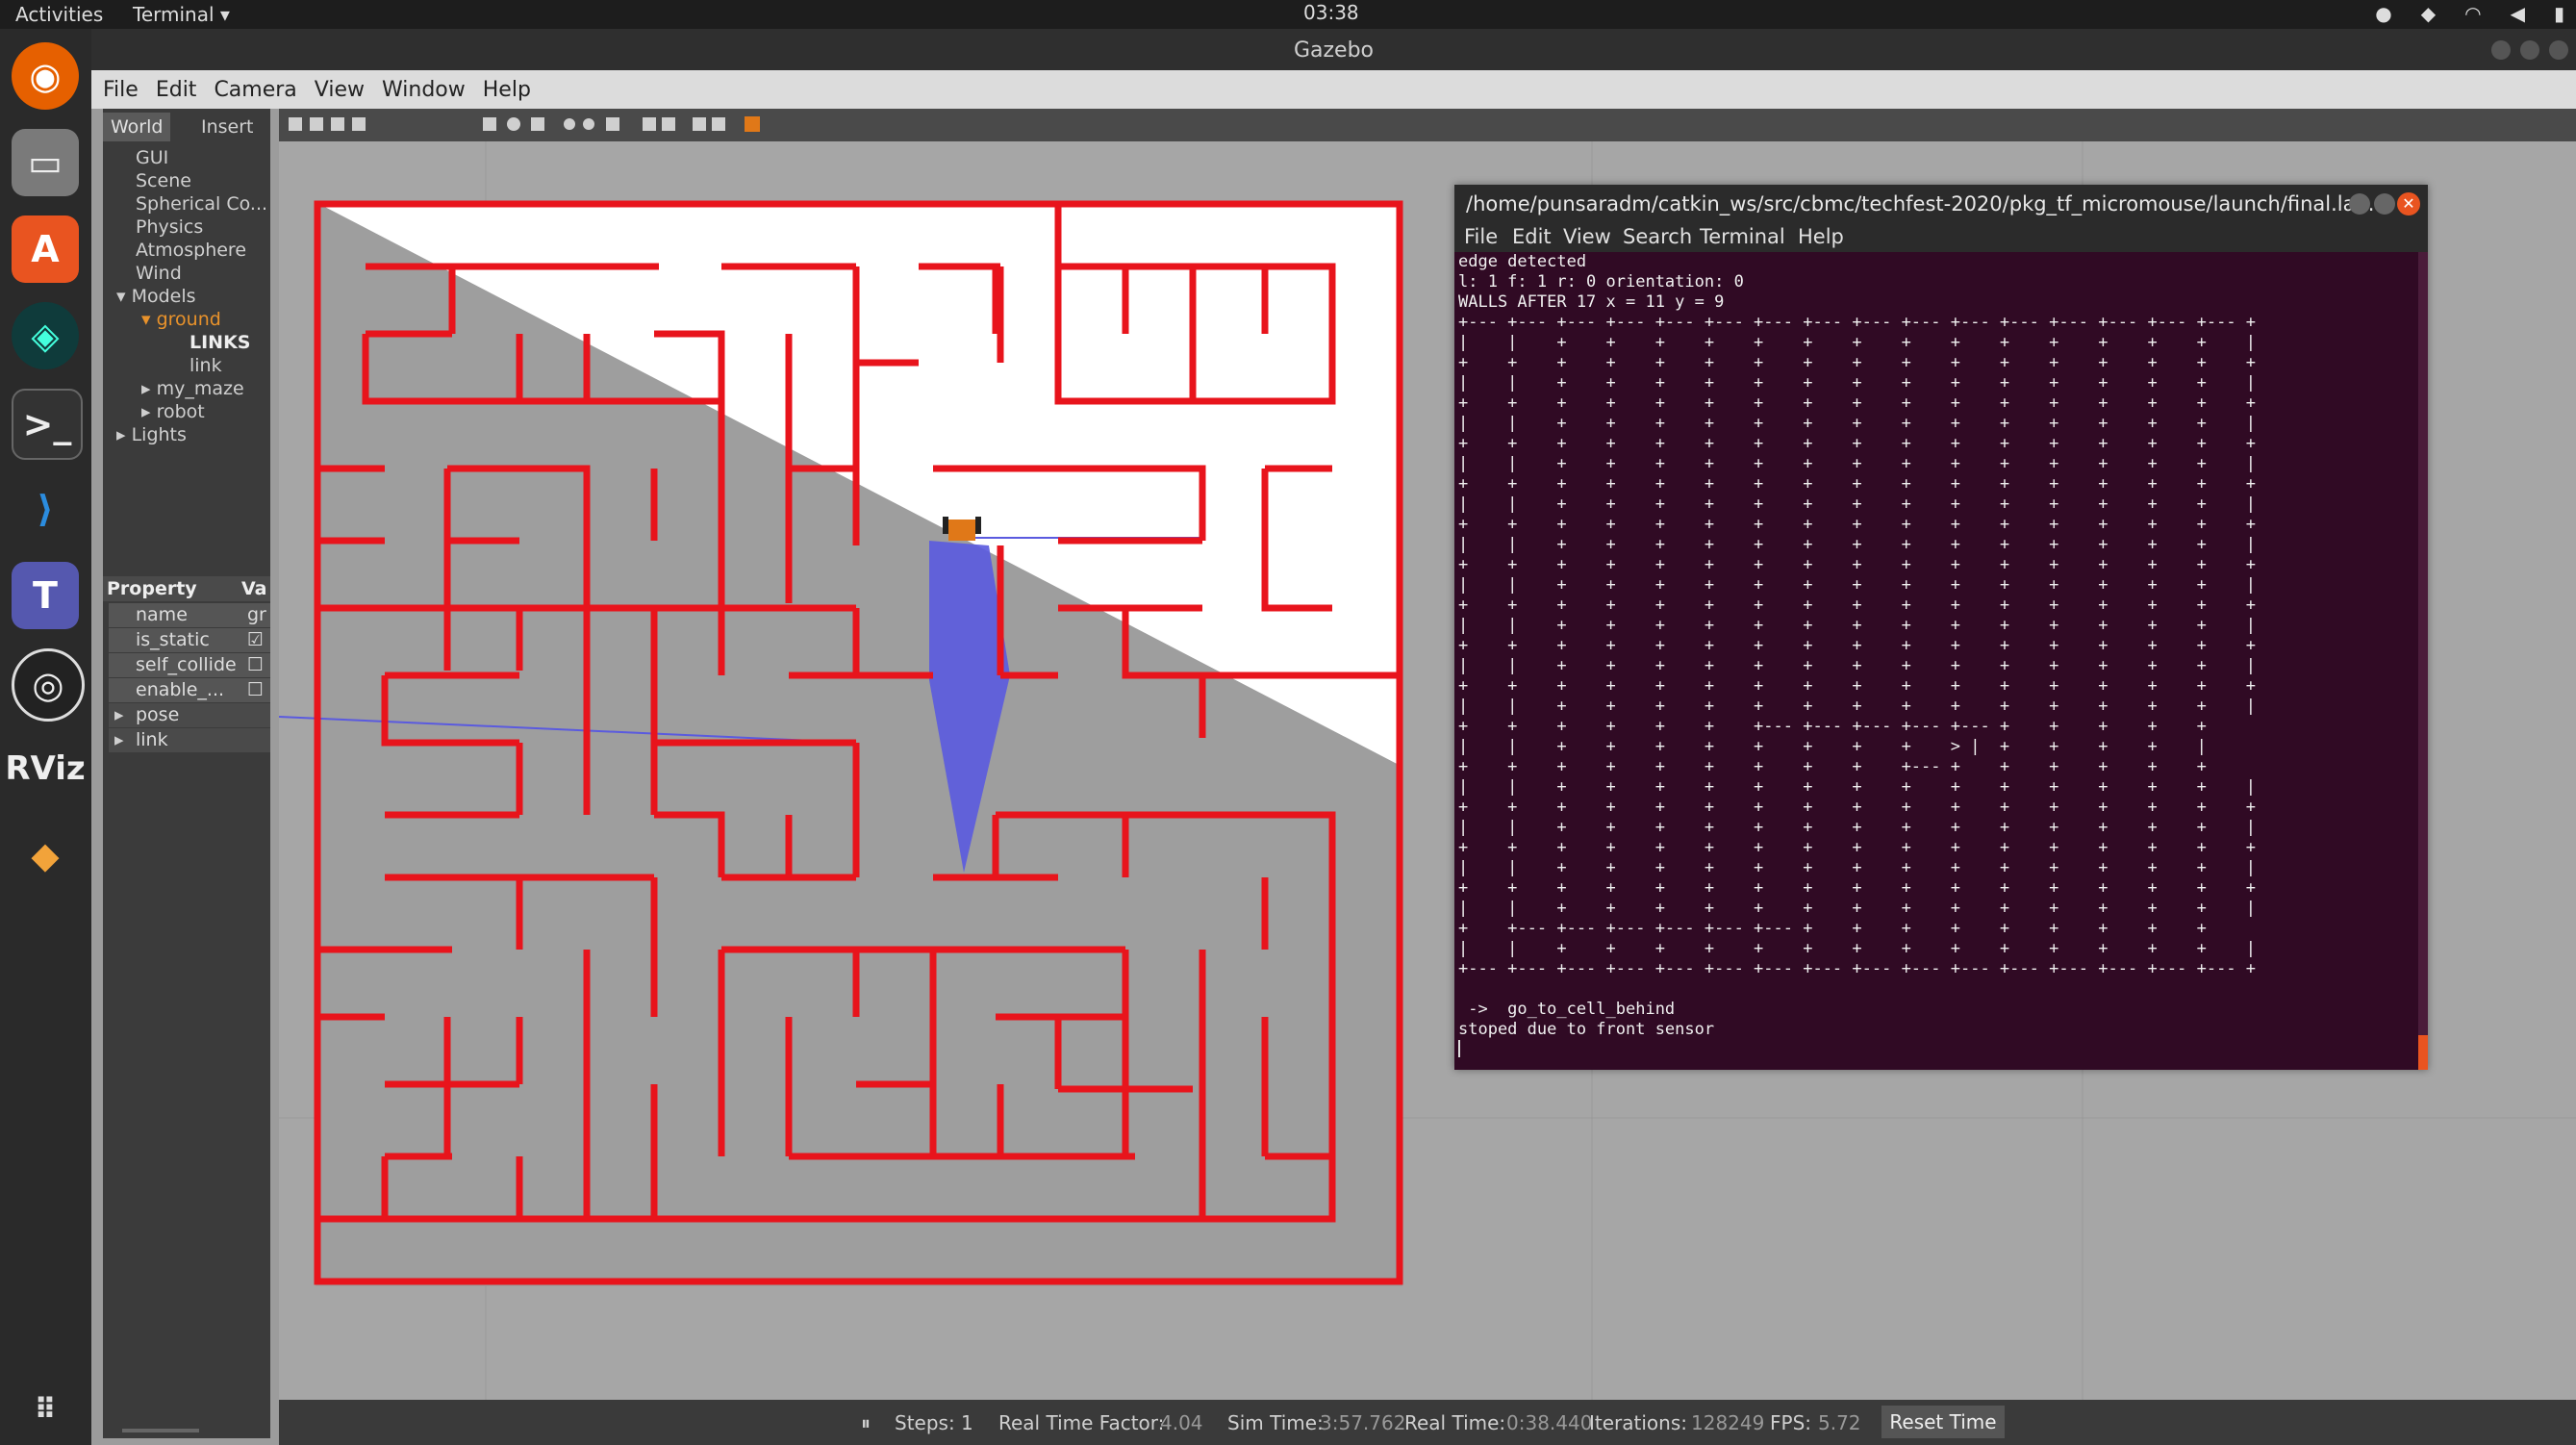 Image resolution: width=2576 pixels, height=1445 pixels. Describe the element at coordinates (59, 14) in the screenshot. I see `activities-button: Activities` at that location.